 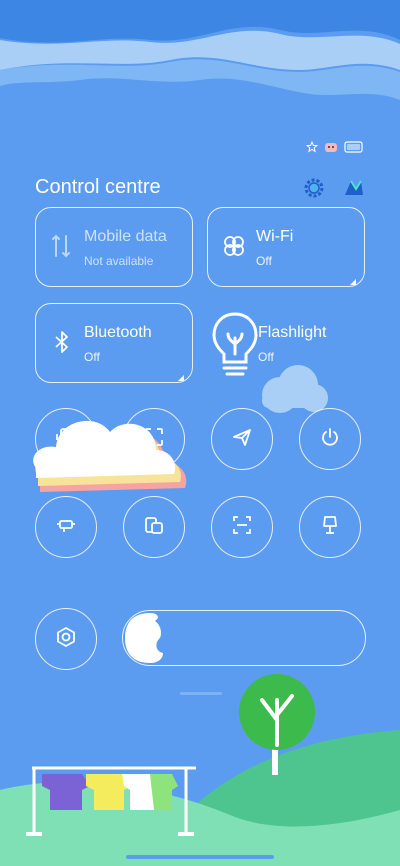 I want to click on mobile-data-tile: Mobile data Not available, so click(x=114, y=247).